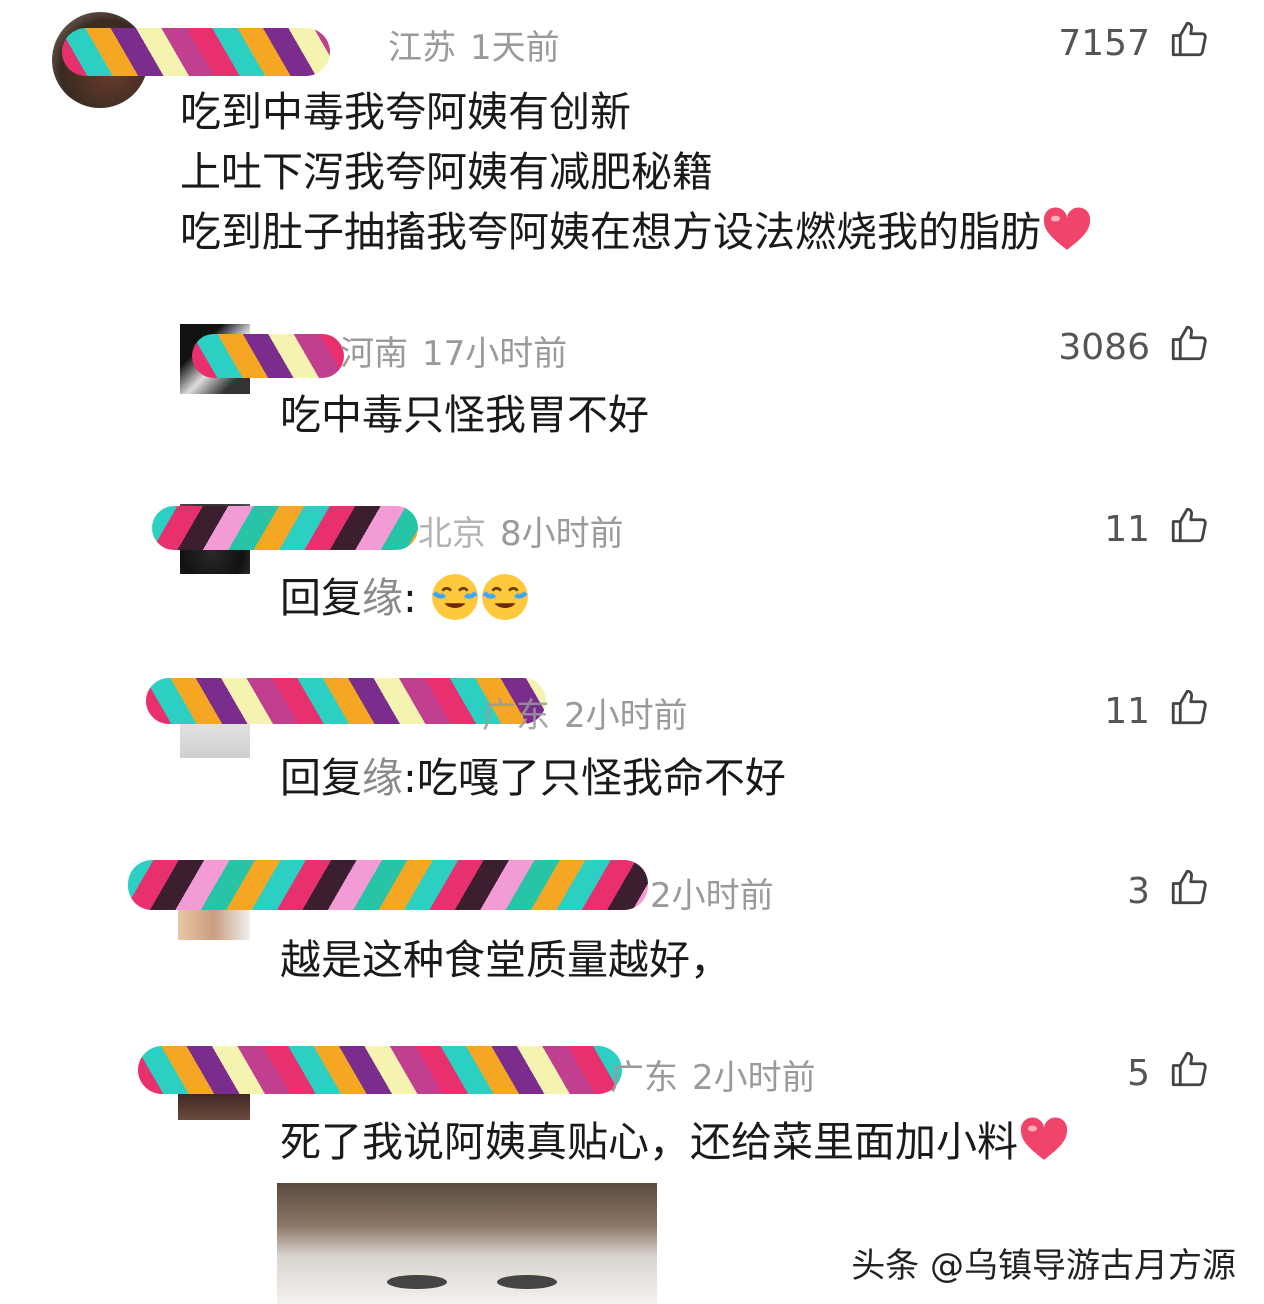  I want to click on comment-meta: 河南 17小时前, so click(453, 350).